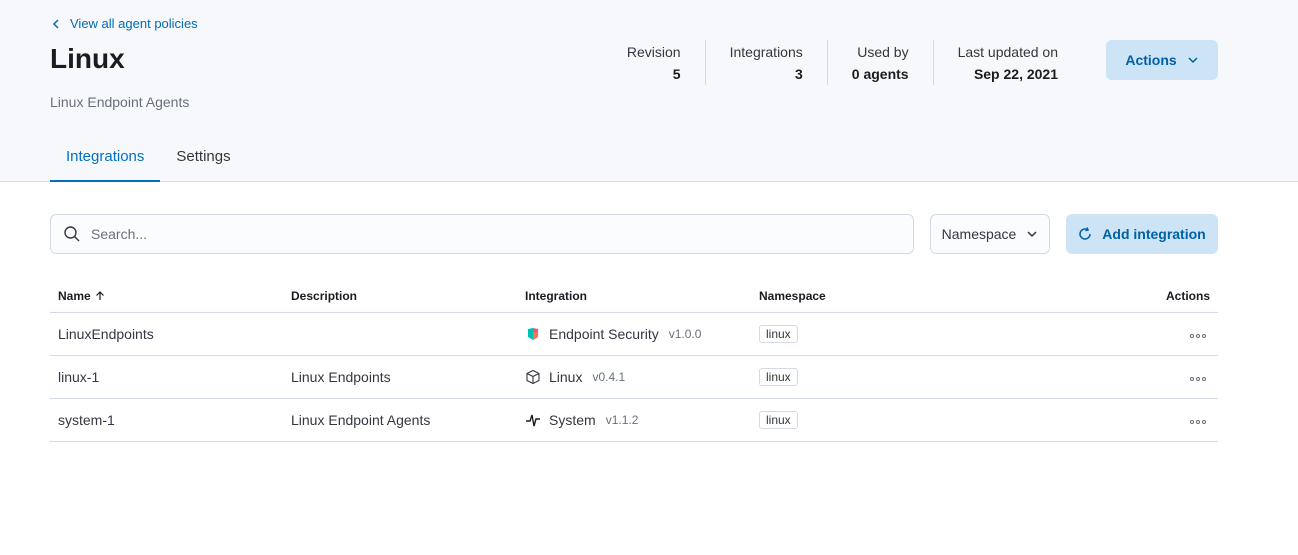  What do you see at coordinates (400, 420) in the screenshot?
I see `row-description: Linux Endpoint Agents` at bounding box center [400, 420].